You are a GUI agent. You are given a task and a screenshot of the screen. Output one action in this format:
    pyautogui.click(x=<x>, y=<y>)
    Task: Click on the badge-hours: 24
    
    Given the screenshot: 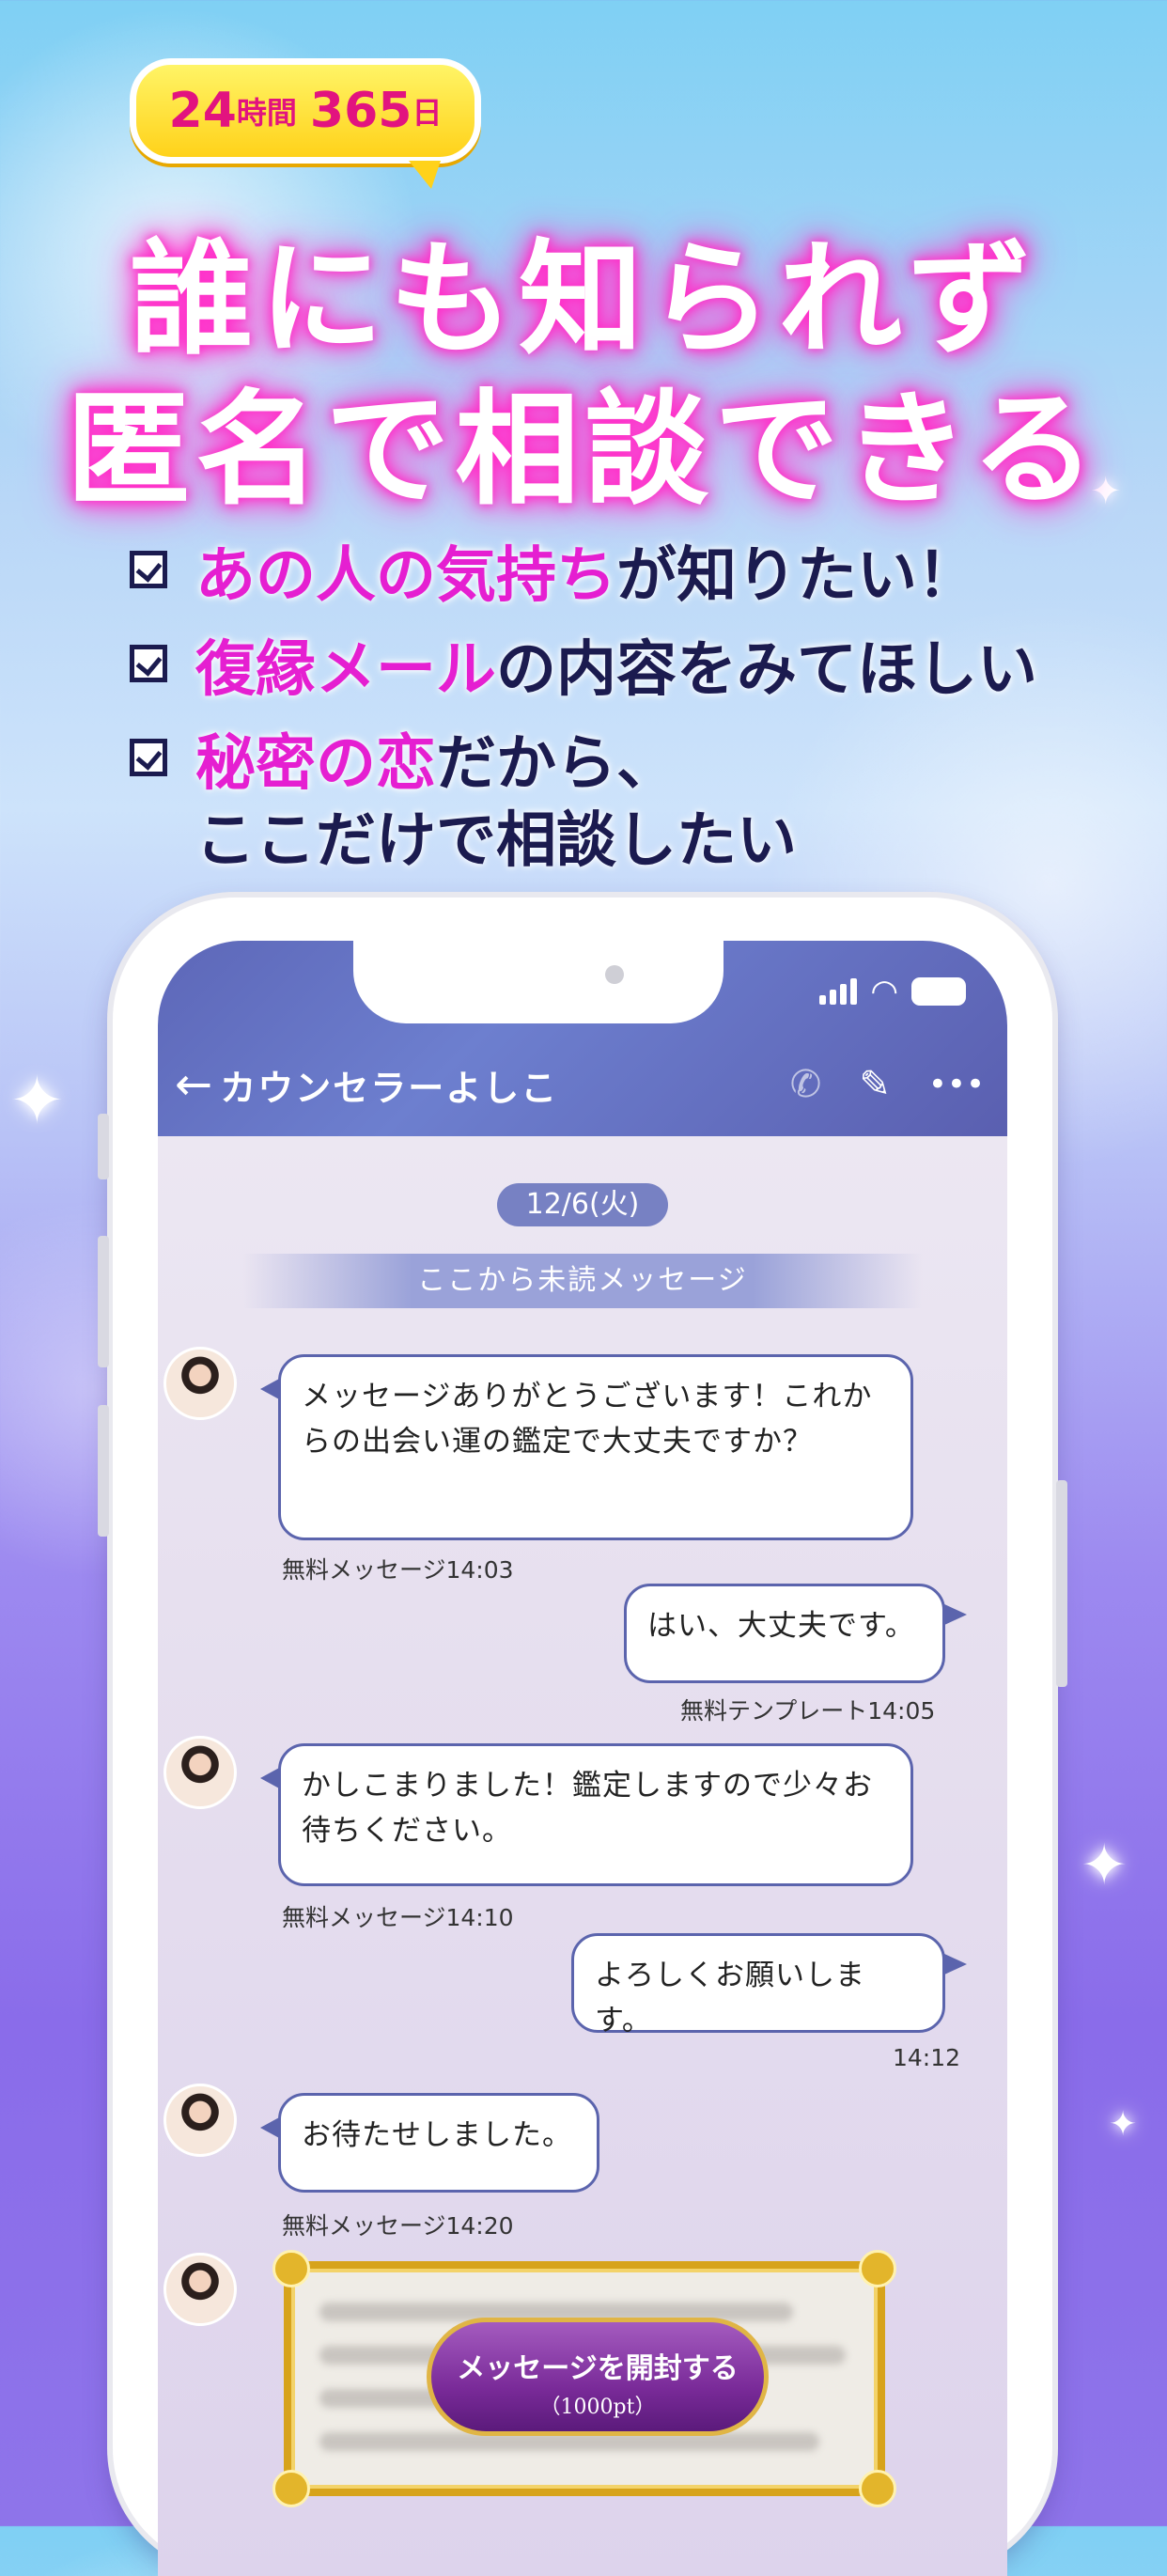 What is the action you would take?
    pyautogui.click(x=202, y=111)
    